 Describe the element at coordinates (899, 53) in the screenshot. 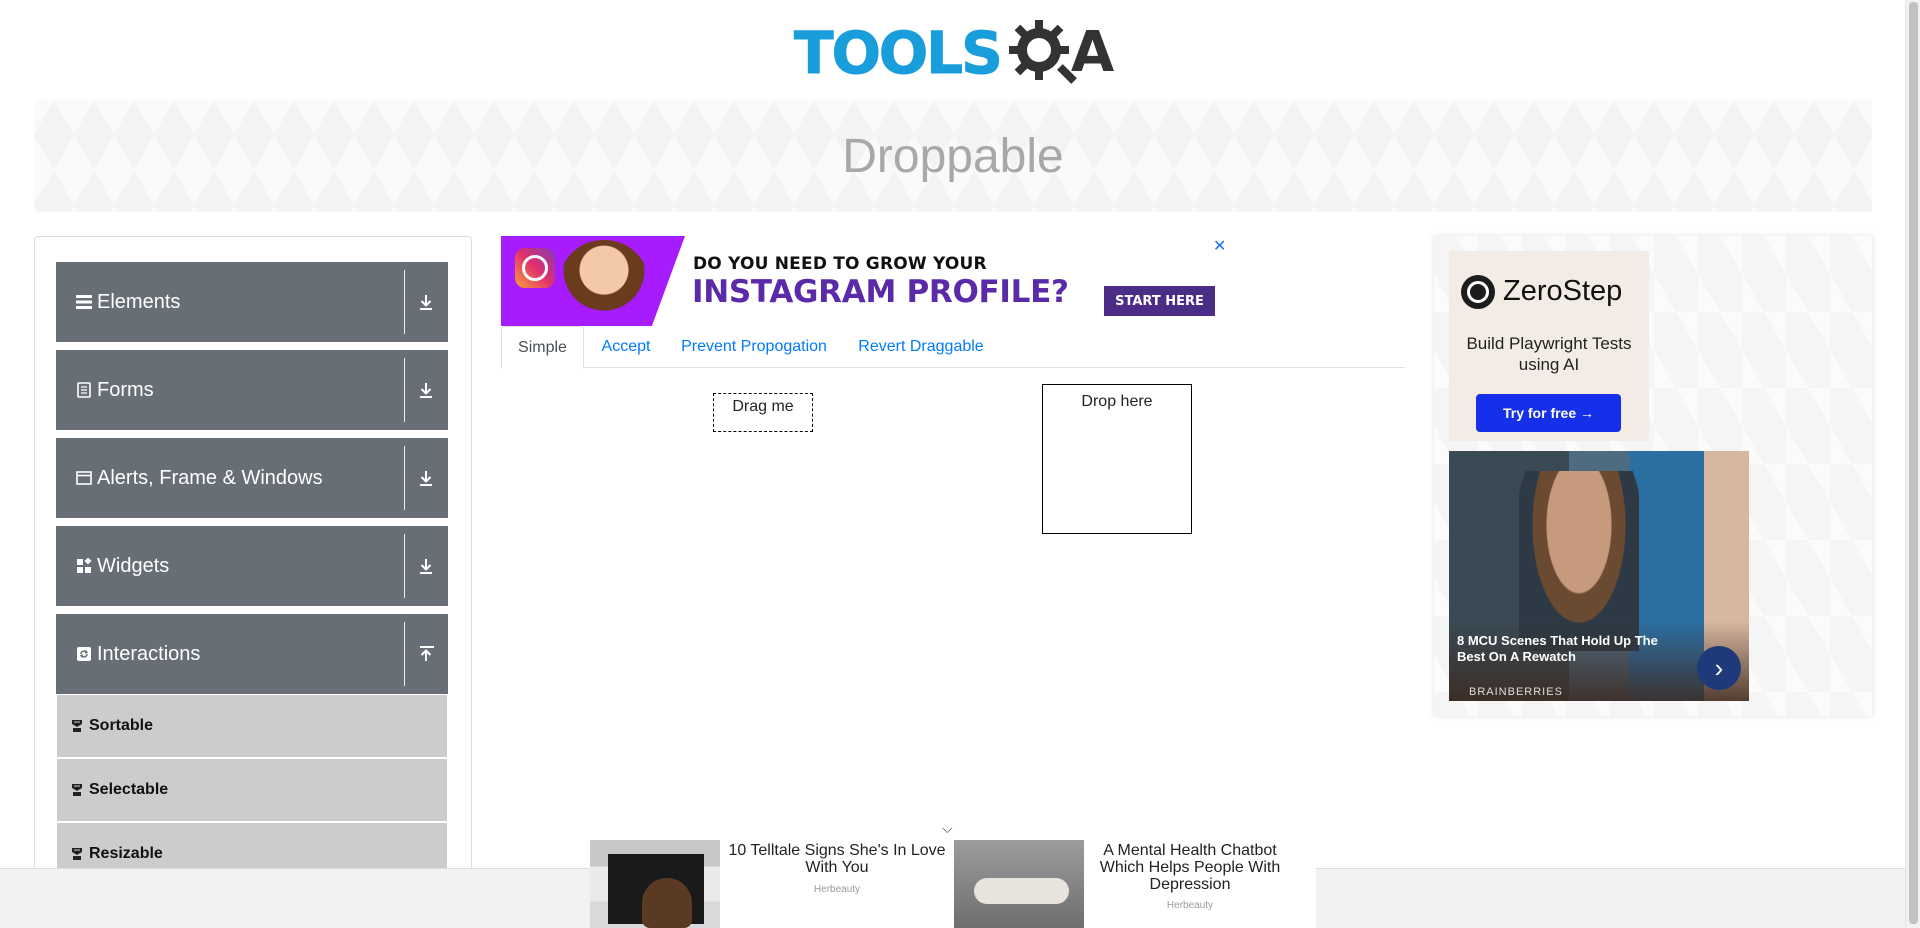

I see `logo-text-tools: TOOLS` at that location.